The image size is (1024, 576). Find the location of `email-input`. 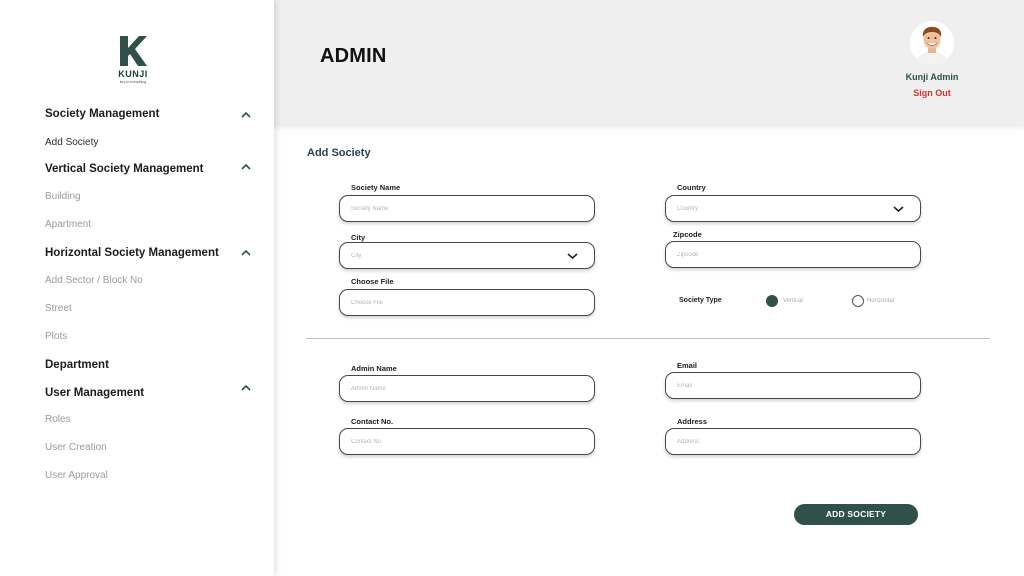

email-input is located at coordinates (787, 385).